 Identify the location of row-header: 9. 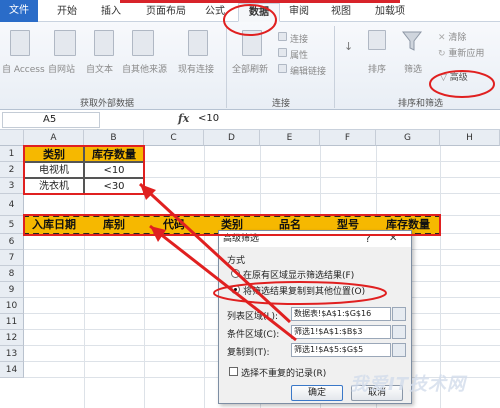
(12, 290).